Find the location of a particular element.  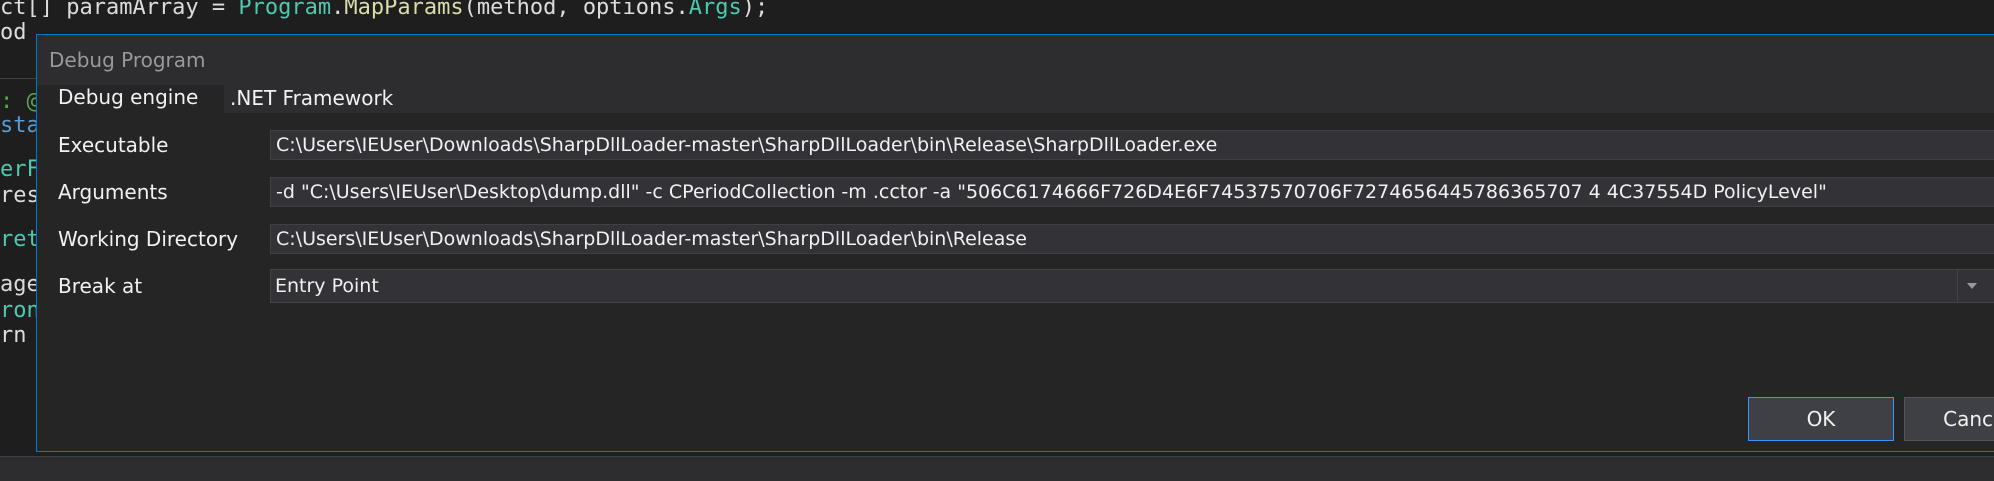

code-token: MapParams is located at coordinates (404, 10).